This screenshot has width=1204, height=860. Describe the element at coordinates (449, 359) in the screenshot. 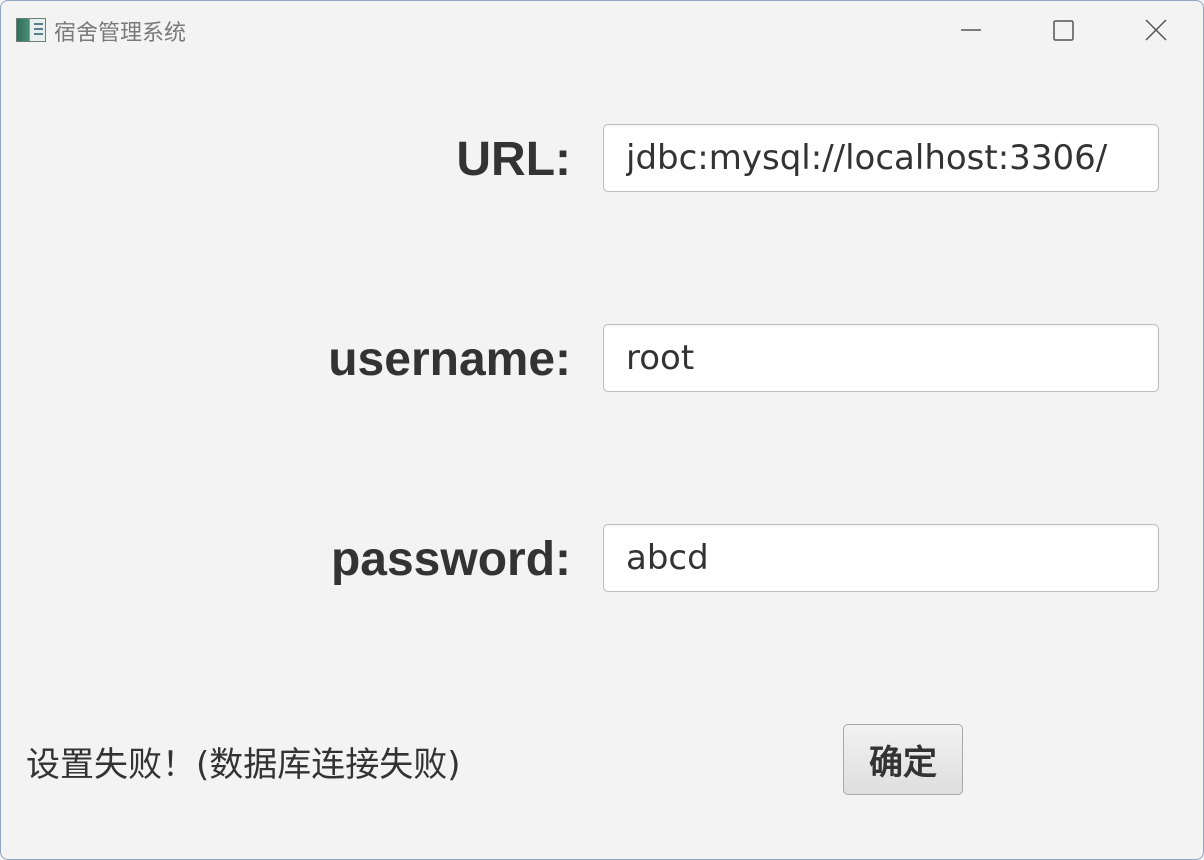

I see `username-label: username:` at that location.